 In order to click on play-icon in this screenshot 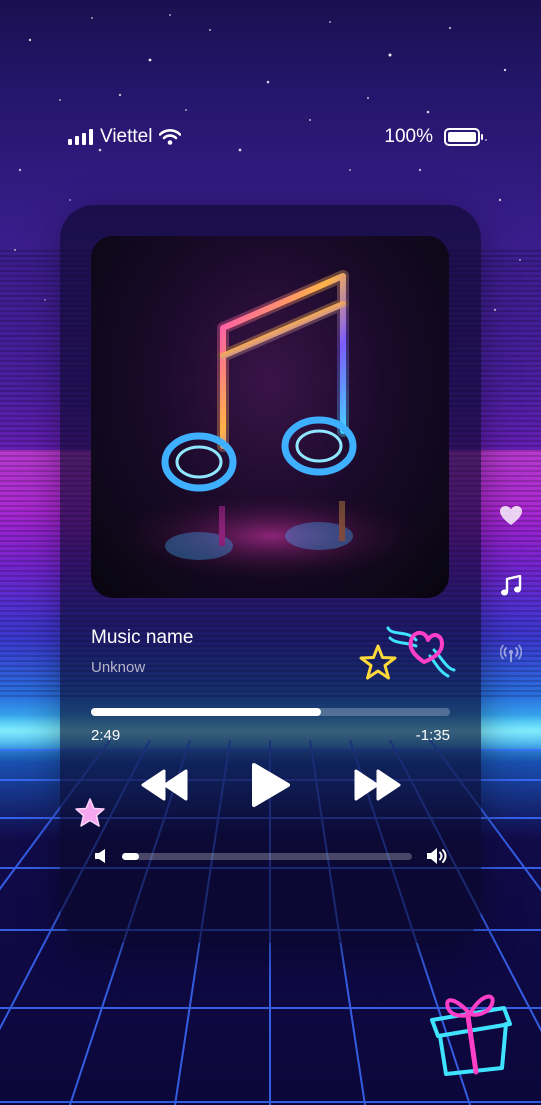, I will do `click(271, 785)`.